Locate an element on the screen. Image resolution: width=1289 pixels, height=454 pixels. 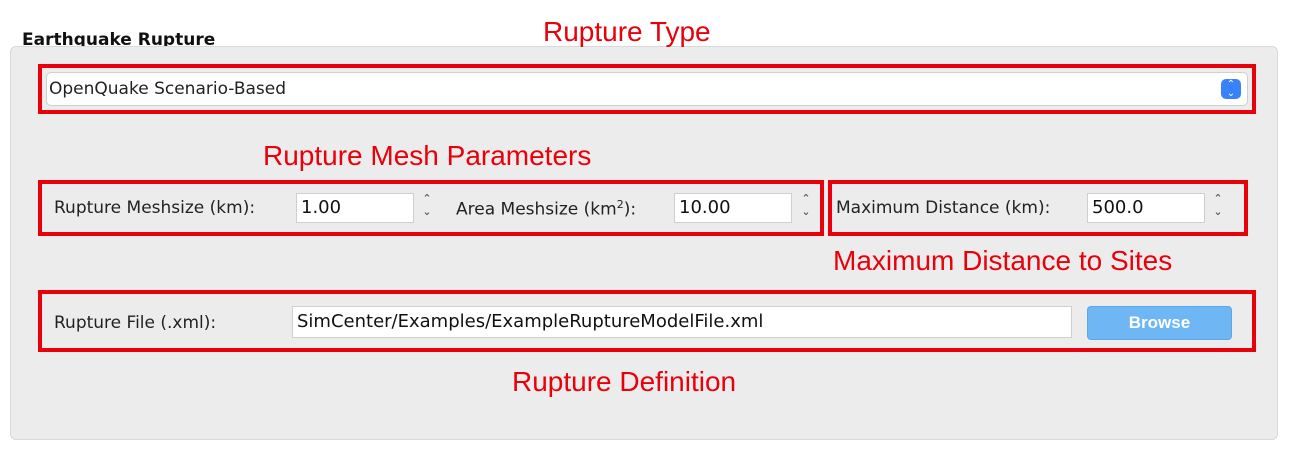
annotation-mesh-params: Rupture Mesh Parameters is located at coordinates (427, 155).